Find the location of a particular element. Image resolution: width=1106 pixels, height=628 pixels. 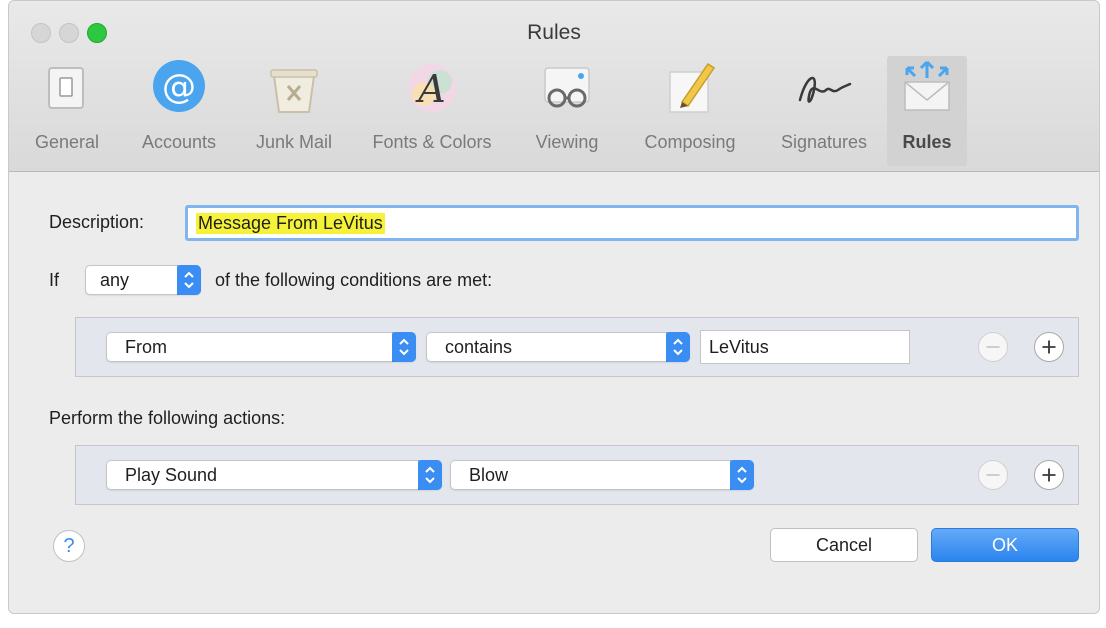

toolbar-label-viewing: Viewing is located at coordinates (567, 142).